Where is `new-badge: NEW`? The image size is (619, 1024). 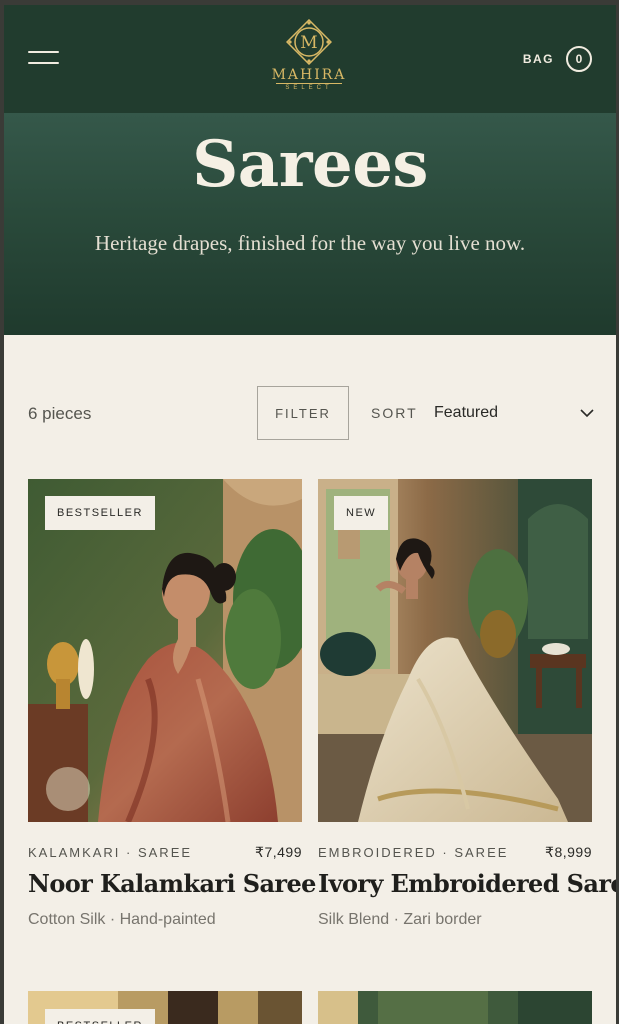 new-badge: NEW is located at coordinates (361, 513).